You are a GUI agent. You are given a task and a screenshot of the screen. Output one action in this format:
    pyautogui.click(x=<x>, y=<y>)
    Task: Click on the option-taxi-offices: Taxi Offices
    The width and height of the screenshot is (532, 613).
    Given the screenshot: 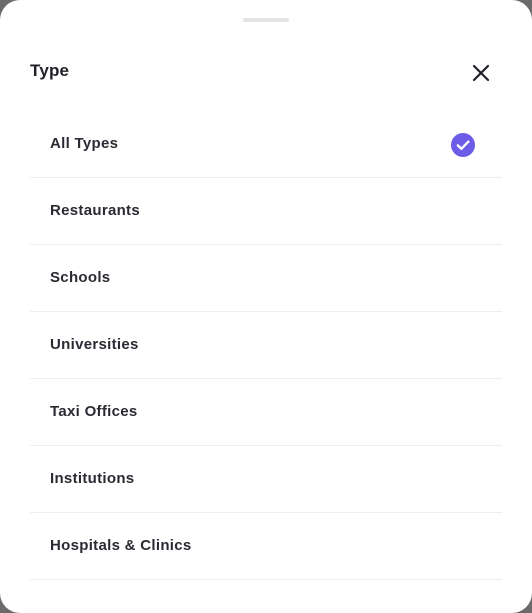 What is the action you would take?
    pyautogui.click(x=266, y=412)
    